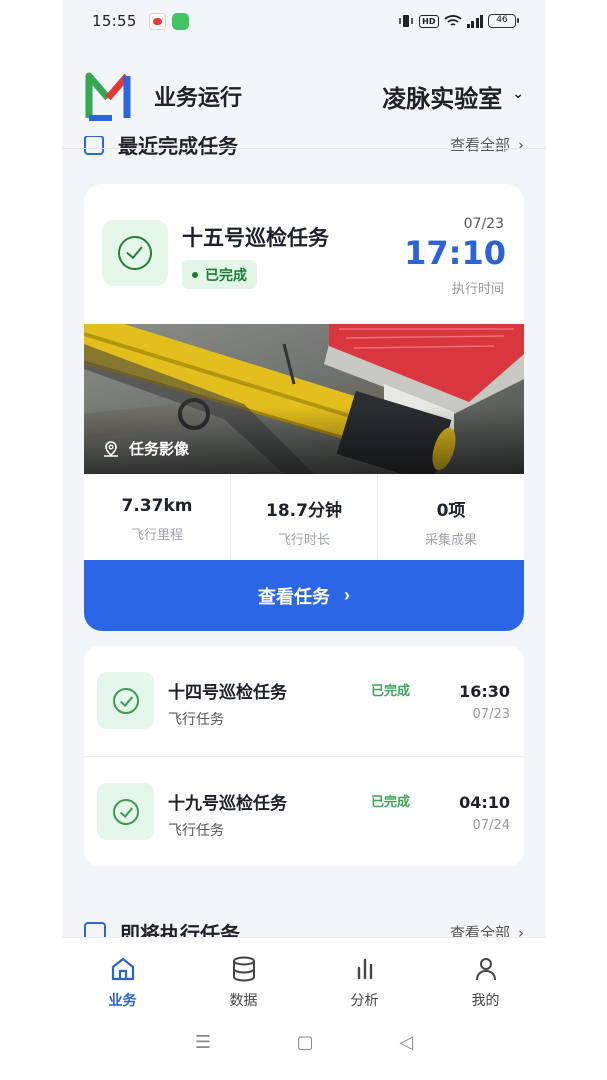 The height and width of the screenshot is (1080, 607). Describe the element at coordinates (243, 1001) in the screenshot. I see `tab-label: 数据` at that location.